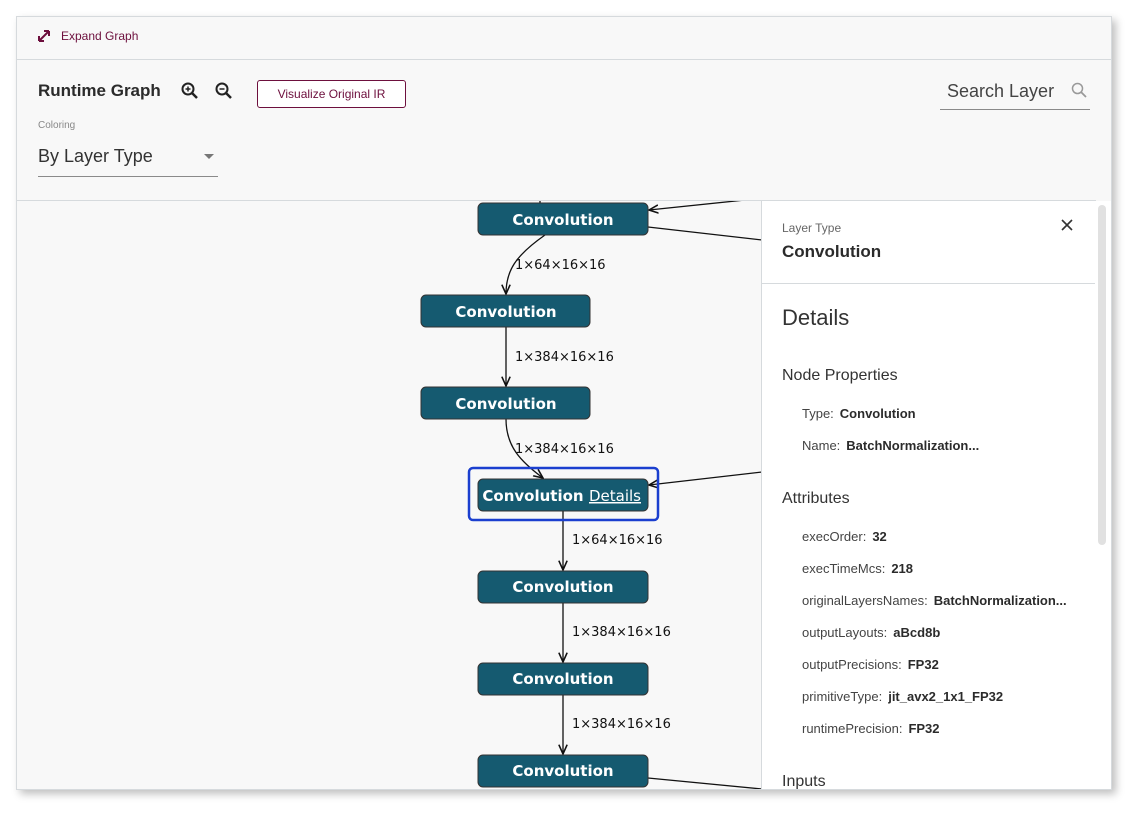 The width and height of the screenshot is (1146, 819). I want to click on search-layer-field, so click(1015, 93).